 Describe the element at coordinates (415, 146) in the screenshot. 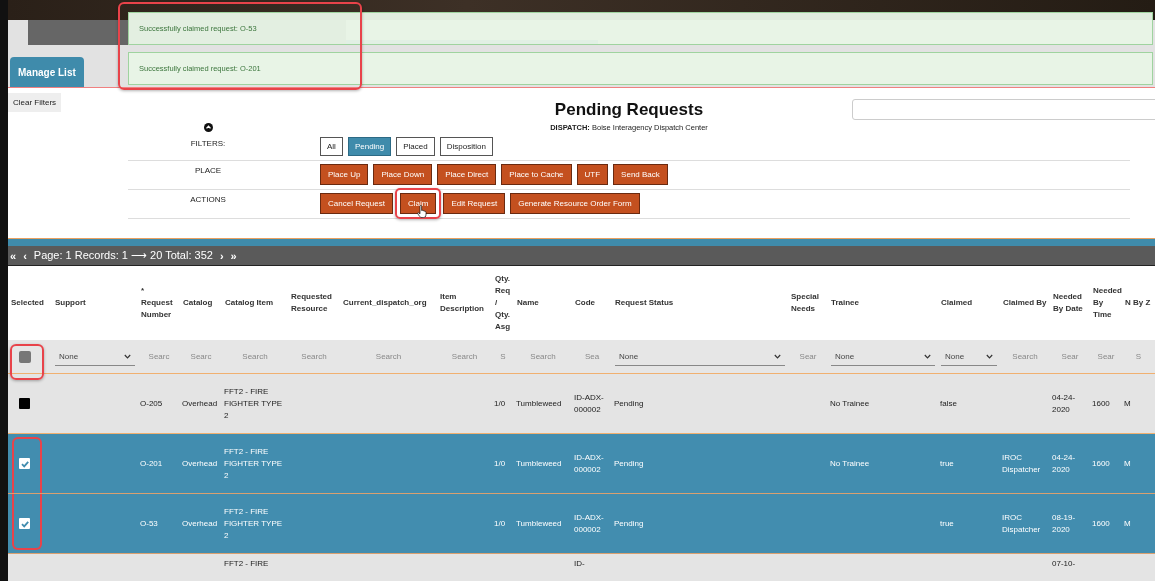

I see `filter-button: Placed` at that location.